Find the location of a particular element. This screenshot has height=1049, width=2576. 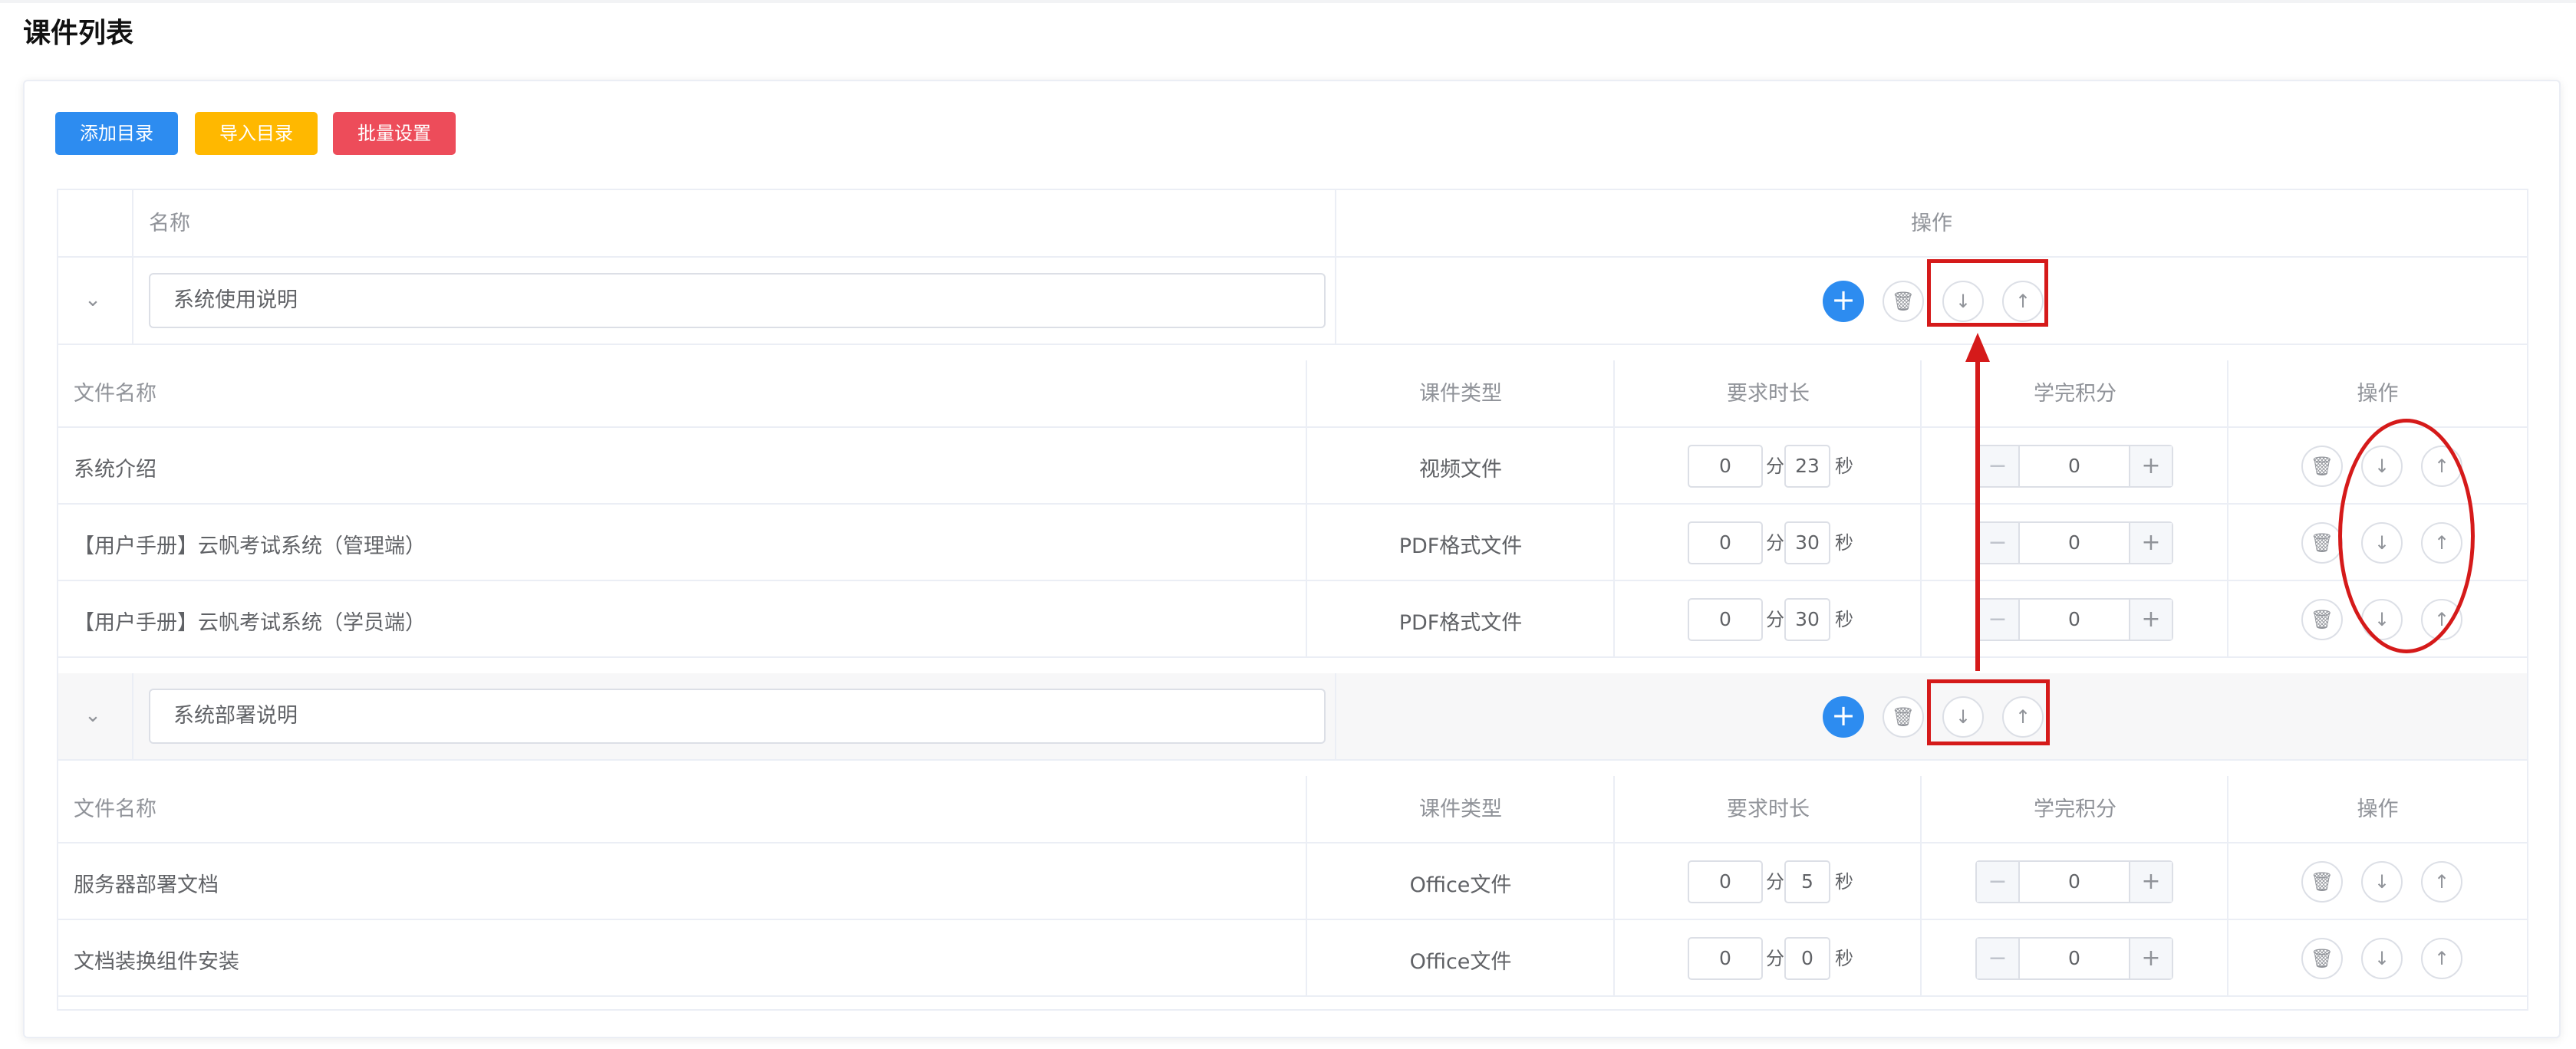

batch-settings-button: 批量设置 is located at coordinates (394, 133).